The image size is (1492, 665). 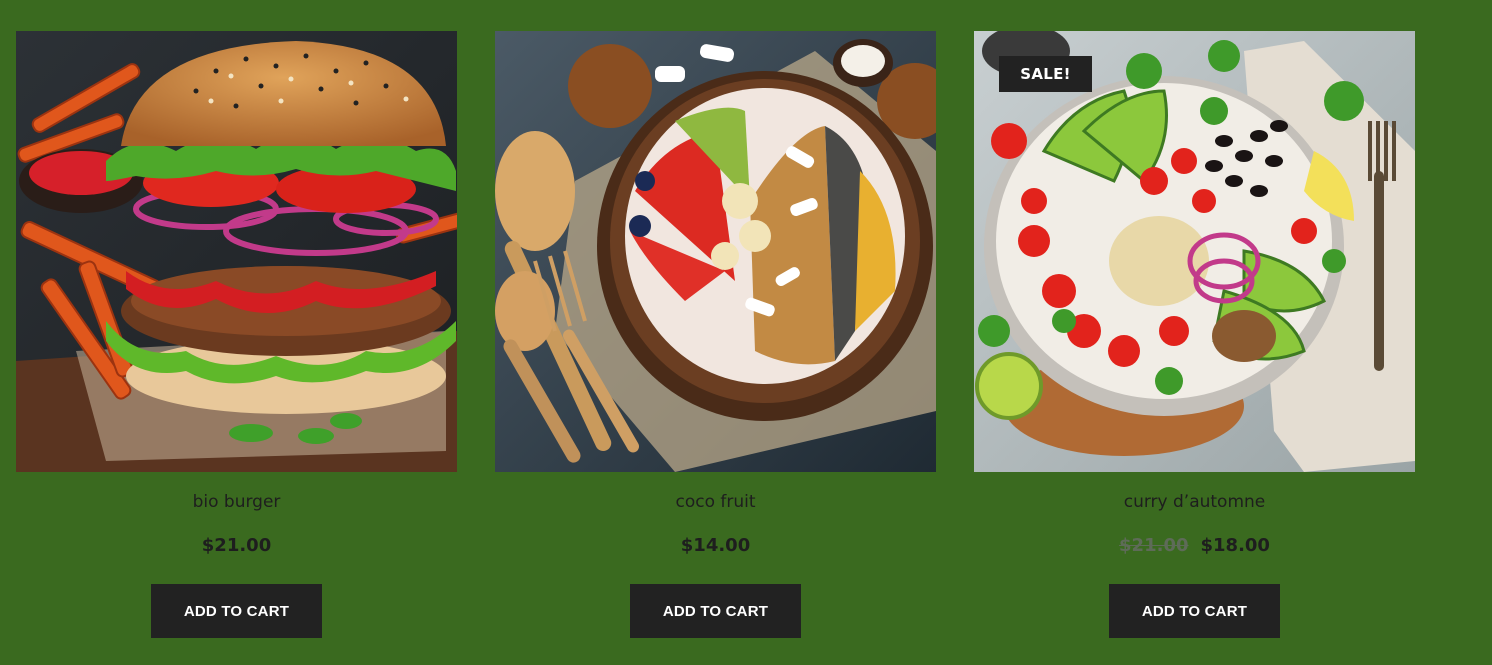 What do you see at coordinates (1194, 546) in the screenshot?
I see `product-price: $21.00 $18.00` at bounding box center [1194, 546].